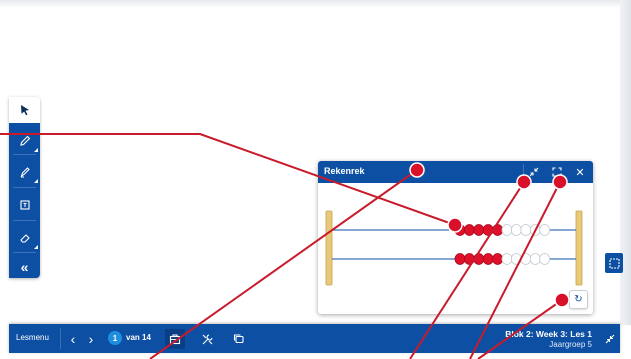  What do you see at coordinates (314, 338) in the screenshot?
I see `bottom-bar: Lesmenu ‹ › 1 van 14 Blok 2: Week 3` at bounding box center [314, 338].